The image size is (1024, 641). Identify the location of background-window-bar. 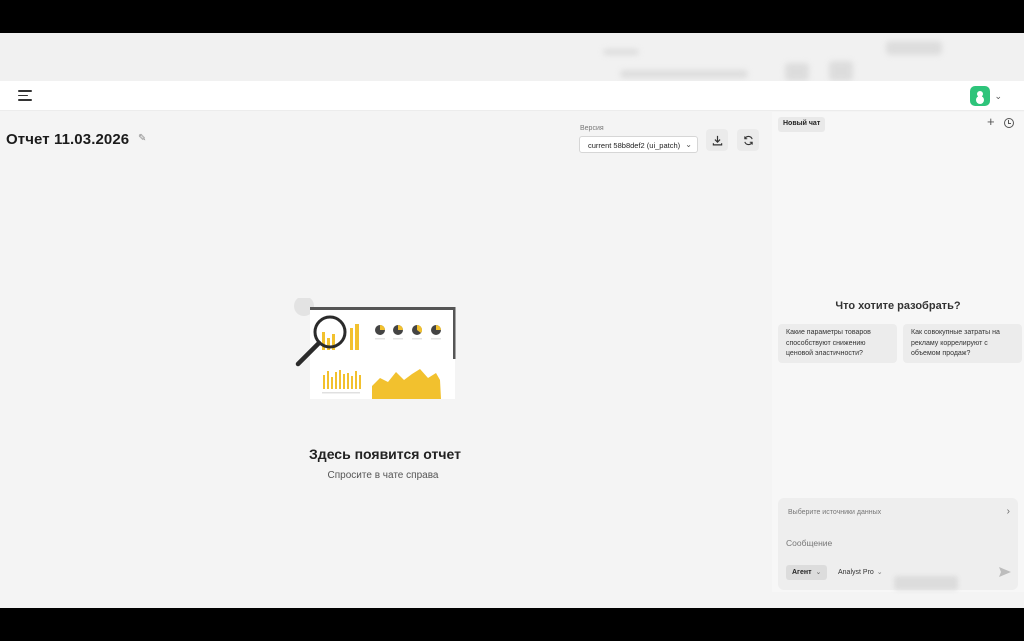
(512, 57).